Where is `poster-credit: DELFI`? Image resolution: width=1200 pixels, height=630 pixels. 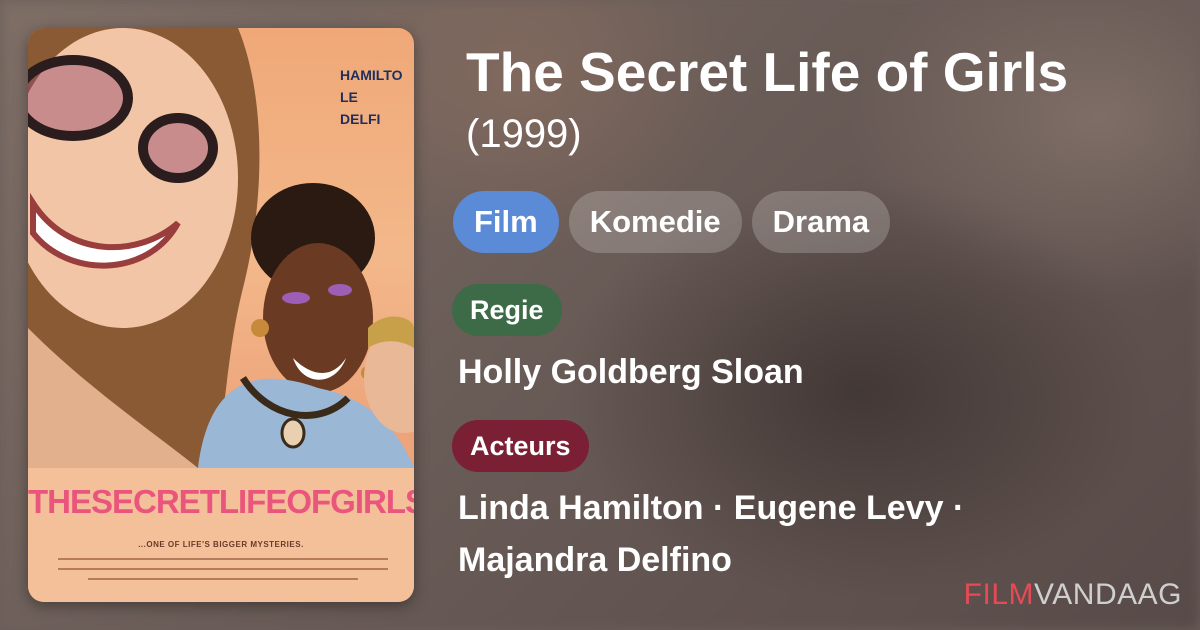
poster-credit: DELFI is located at coordinates (360, 119).